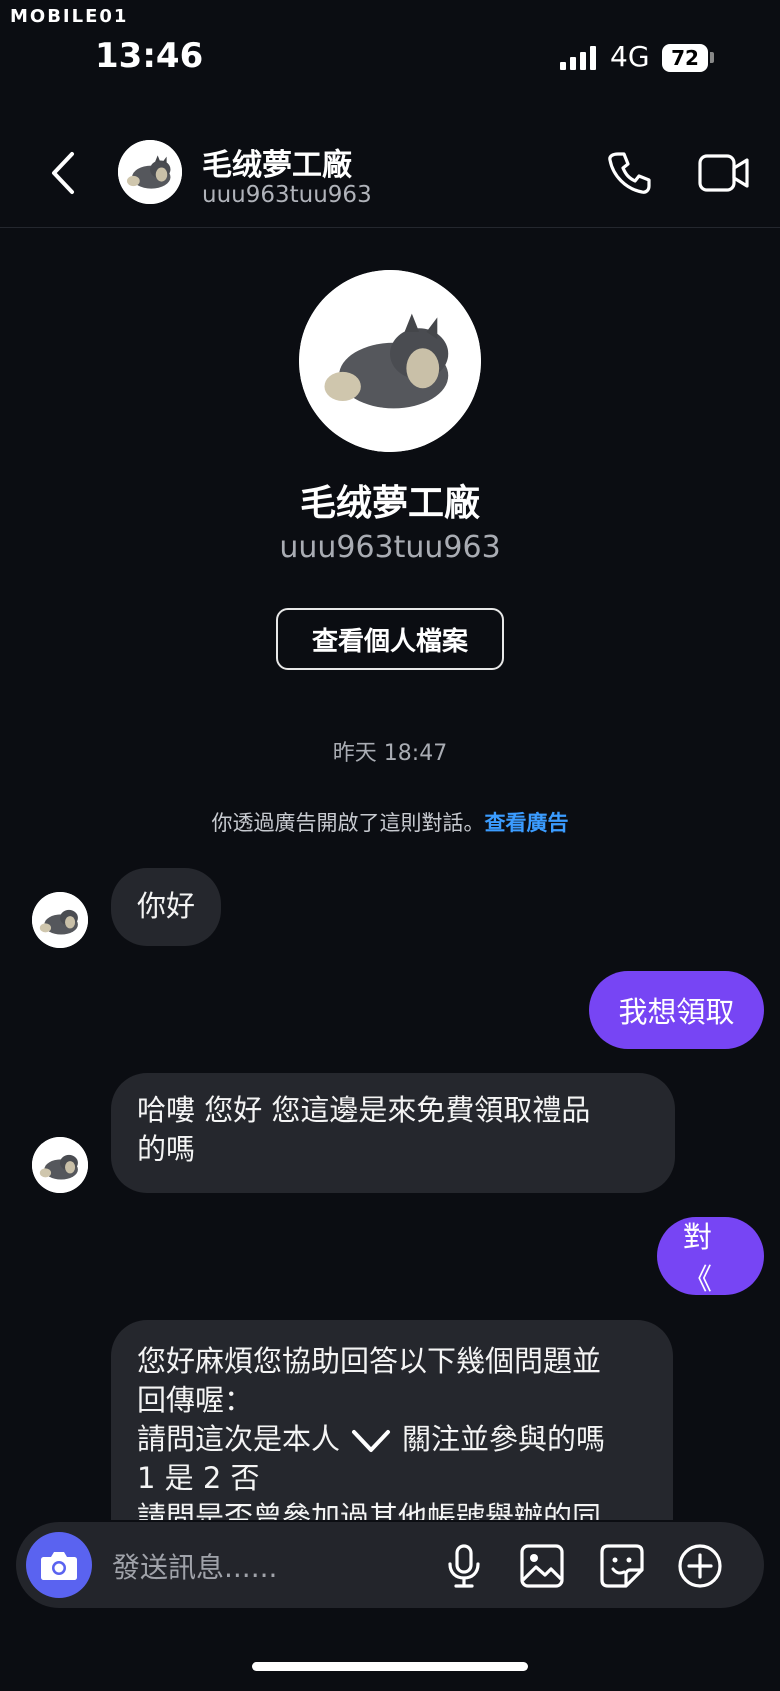  Describe the element at coordinates (195, 1400) in the screenshot. I see `message-line: 回傳喔：` at that location.